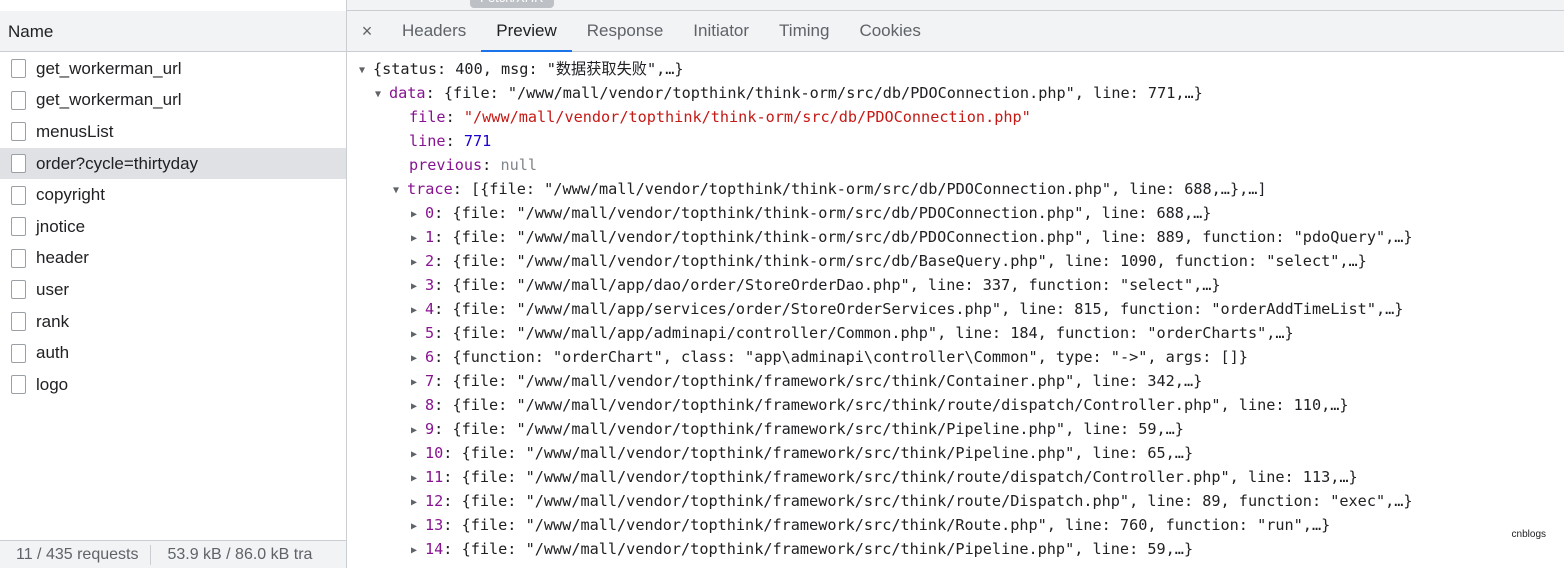 The image size is (1564, 568). Describe the element at coordinates (173, 290) in the screenshot. I see `request-row: user` at that location.